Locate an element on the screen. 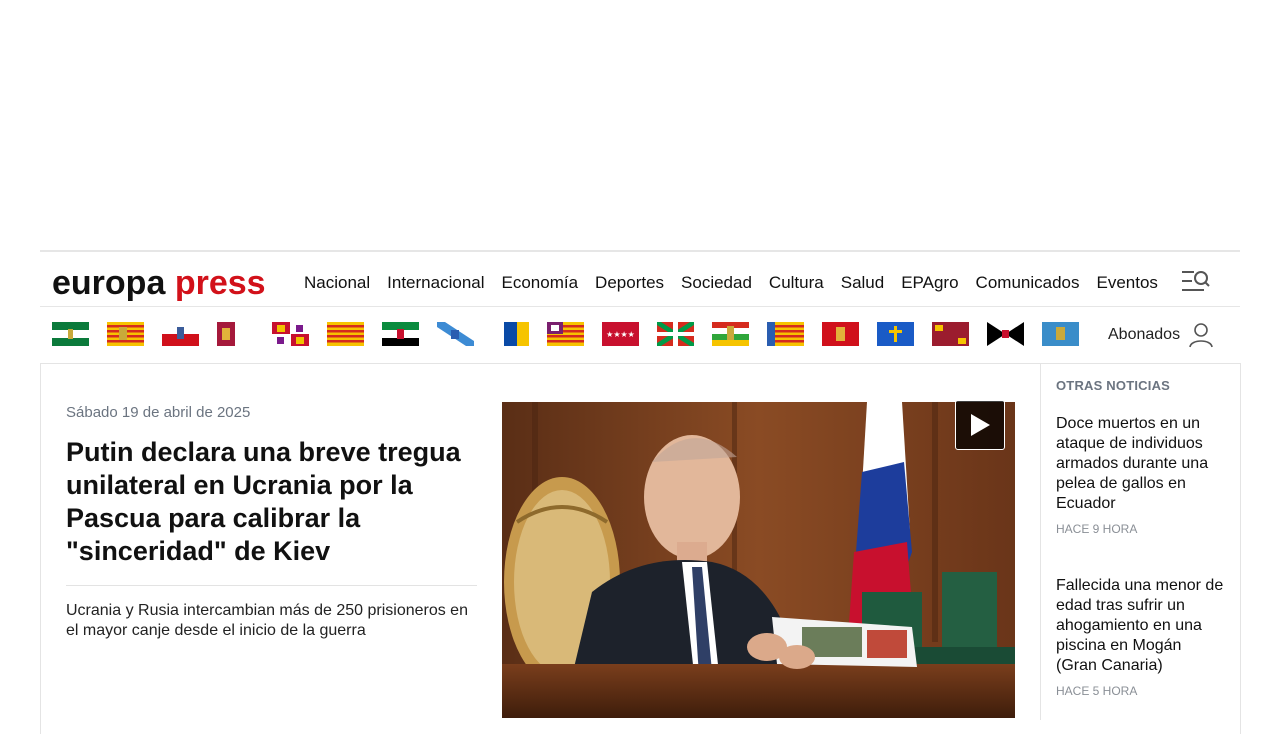 The image size is (1280, 734). logo-word-press: press is located at coordinates (220, 283).